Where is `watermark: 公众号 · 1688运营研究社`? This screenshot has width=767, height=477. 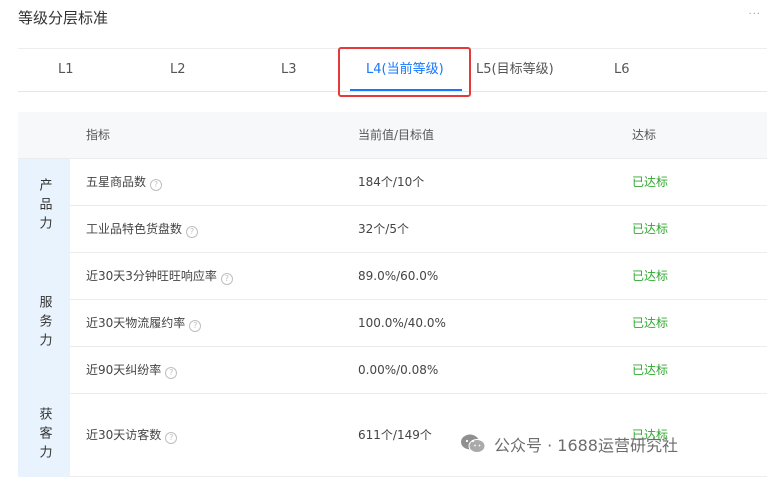
watermark: 公众号 · 1688运营研究社 is located at coordinates (569, 444).